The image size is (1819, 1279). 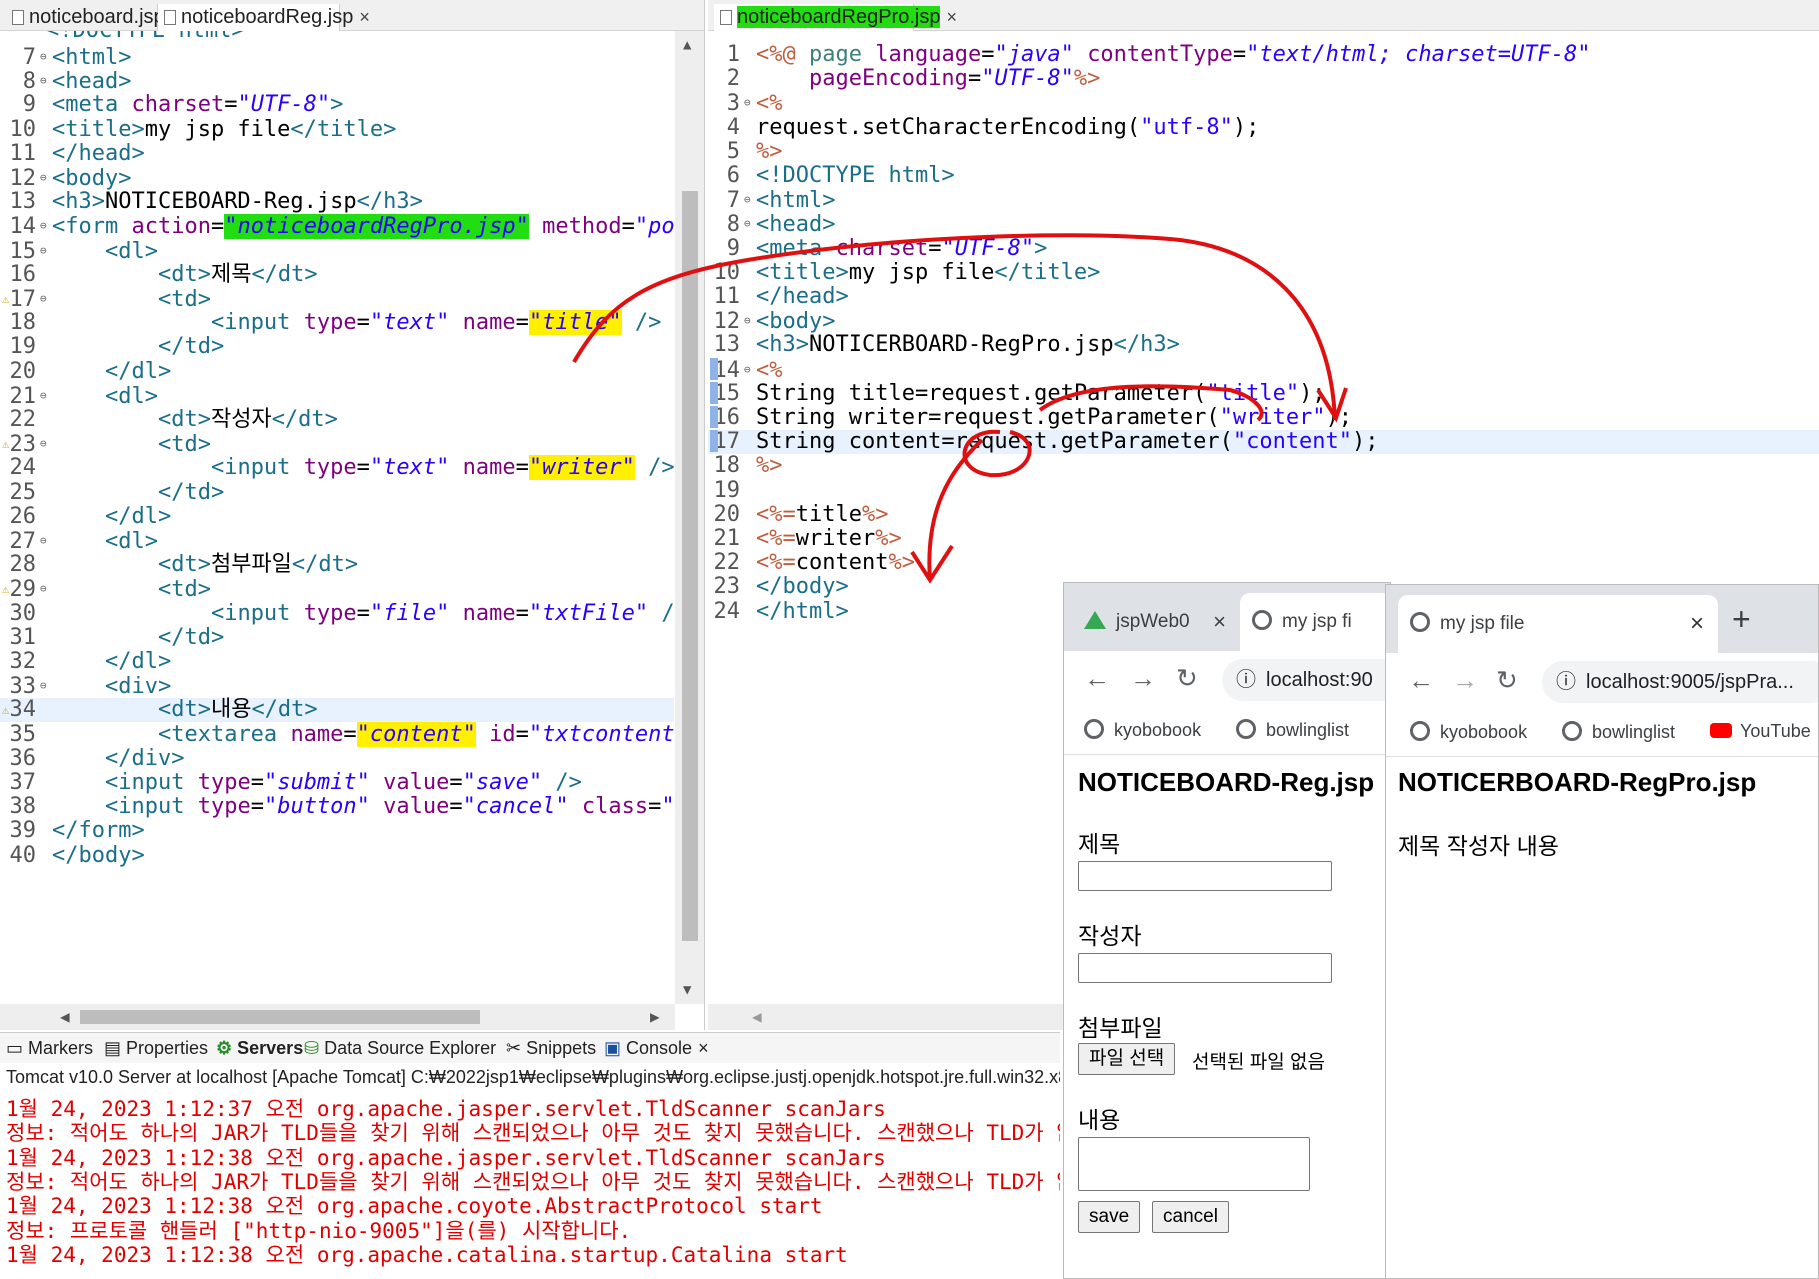 What do you see at coordinates (516, 1048) in the screenshot?
I see `snippets-icon: ✂` at bounding box center [516, 1048].